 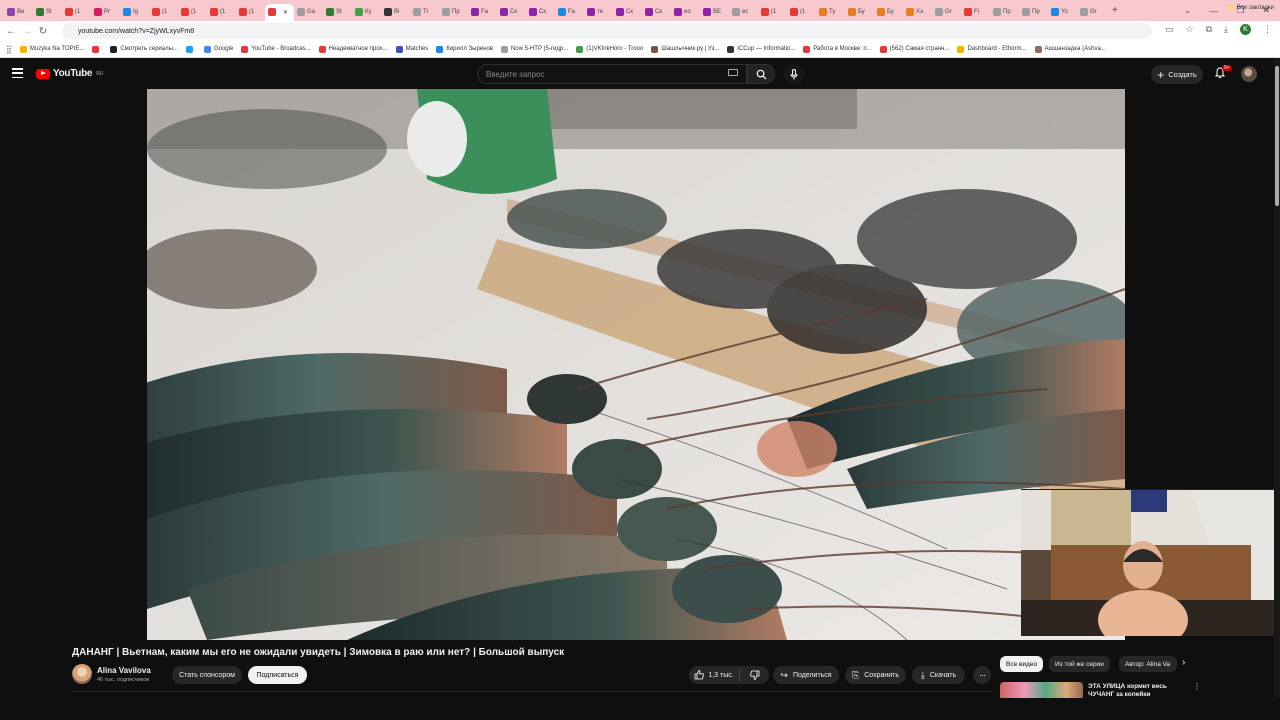 What do you see at coordinates (9, 49) in the screenshot?
I see `apps-icon: ⣿` at bounding box center [9, 49].